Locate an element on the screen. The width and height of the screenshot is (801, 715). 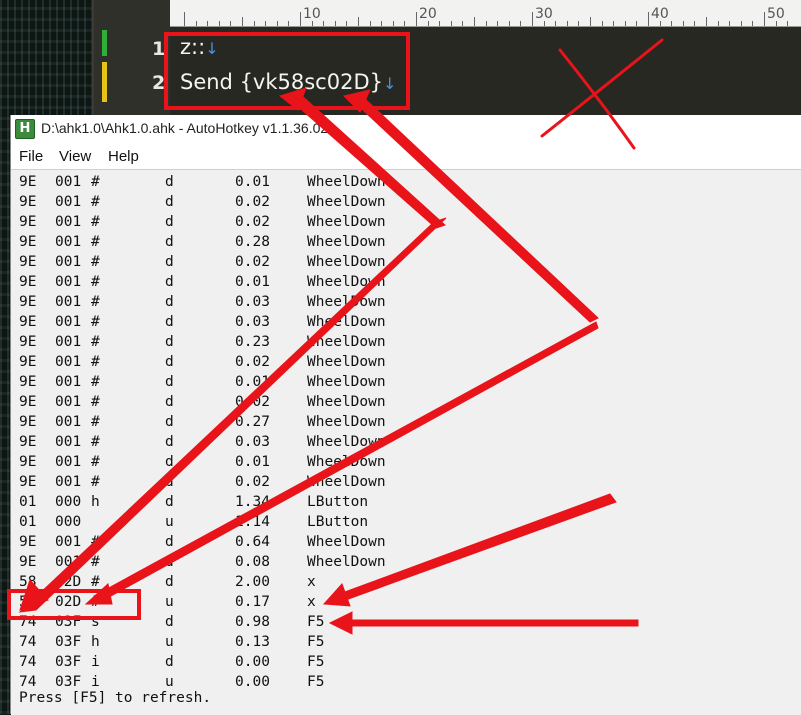
code-line-2: Send {vk58sc02D}↓ is located at coordinates (288, 82).